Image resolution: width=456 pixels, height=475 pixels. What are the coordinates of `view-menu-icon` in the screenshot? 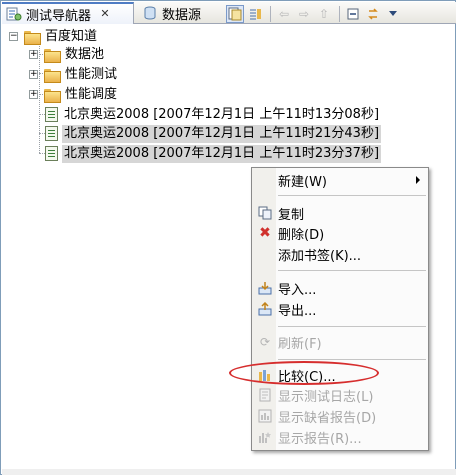 It's located at (393, 14).